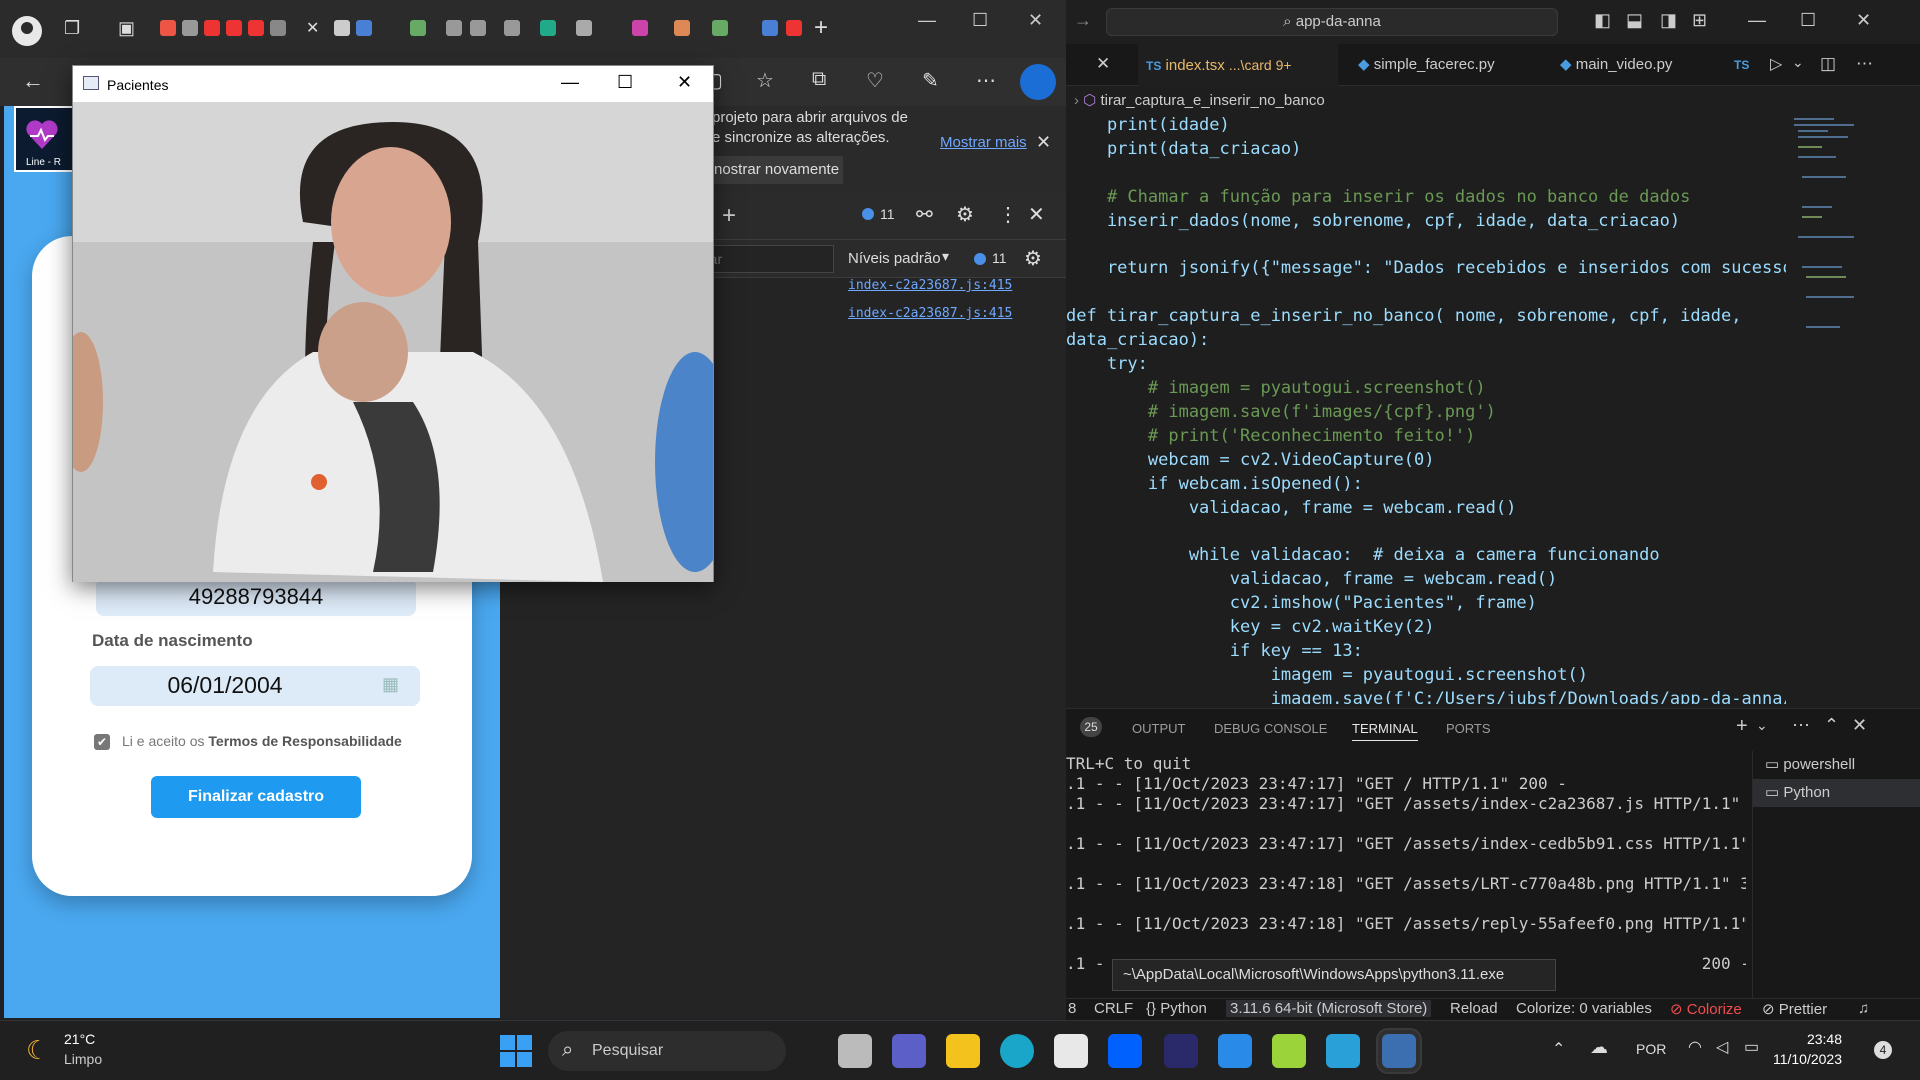 The height and width of the screenshot is (1080, 1920). What do you see at coordinates (390, 684) in the screenshot?
I see `calendar-icon: ▦` at bounding box center [390, 684].